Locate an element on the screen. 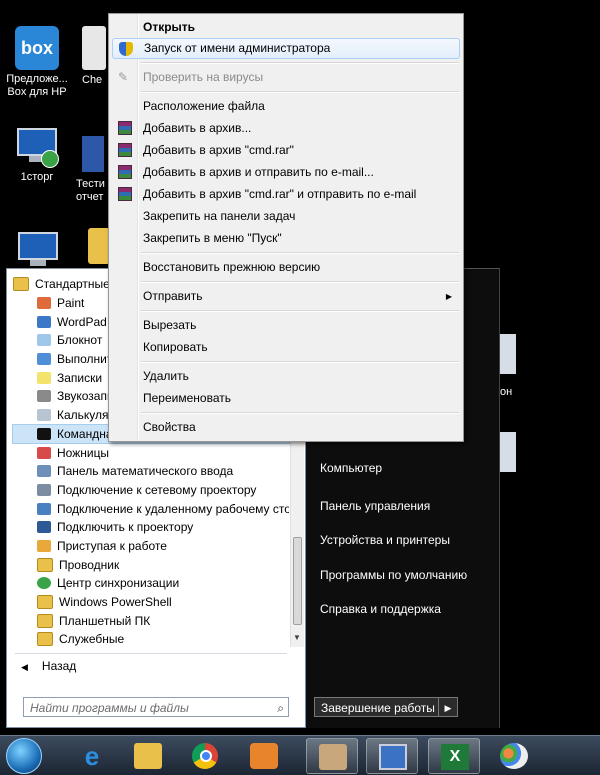 Image resolution: width=600 pixels, height=775 pixels. desktop-icon-box: box Предложе... Box для HP is located at coordinates (37, 62).